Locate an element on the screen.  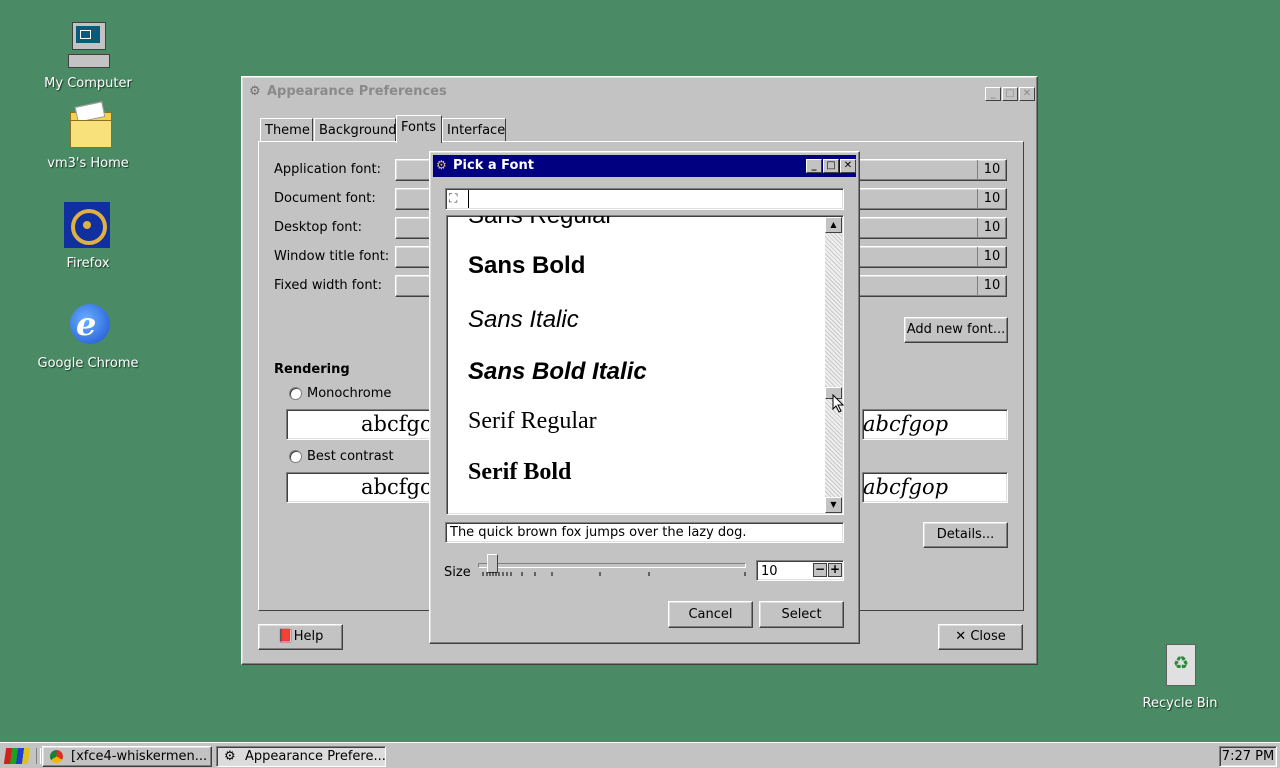
best-contrast-preview-left: abcfgop is located at coordinates (366, 487).